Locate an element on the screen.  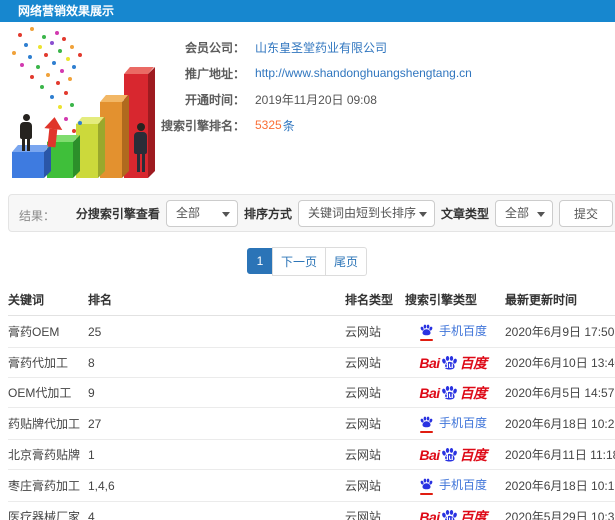
engine-rank-count: 5325 is located at coordinates (268, 125).